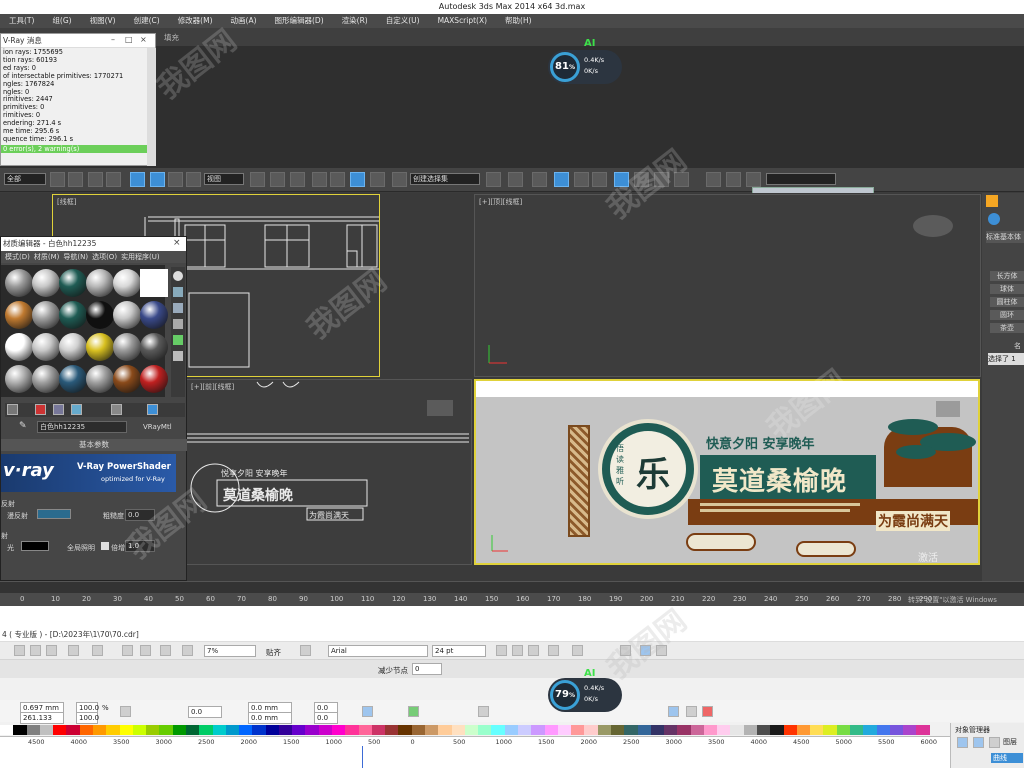 The image size is (1024, 768). Describe the element at coordinates (727, 285) in the screenshot. I see `viewport-top-right: [+][顶][线框]` at that location.